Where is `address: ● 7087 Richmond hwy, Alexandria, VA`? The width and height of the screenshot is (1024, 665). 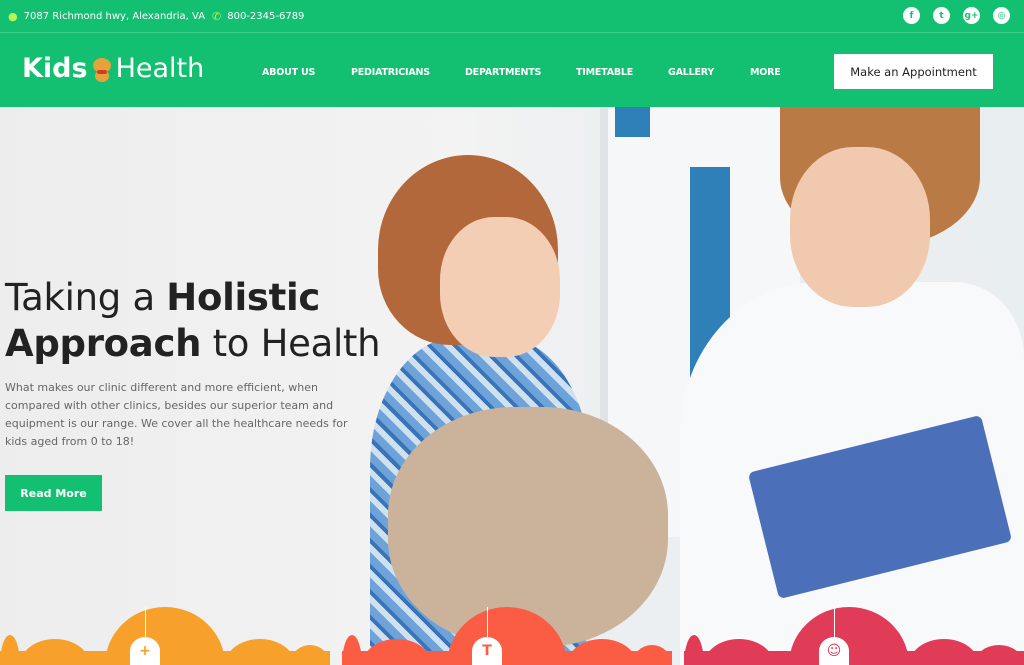
address: ● 7087 Richmond hwy, Alexandria, VA is located at coordinates (106, 16).